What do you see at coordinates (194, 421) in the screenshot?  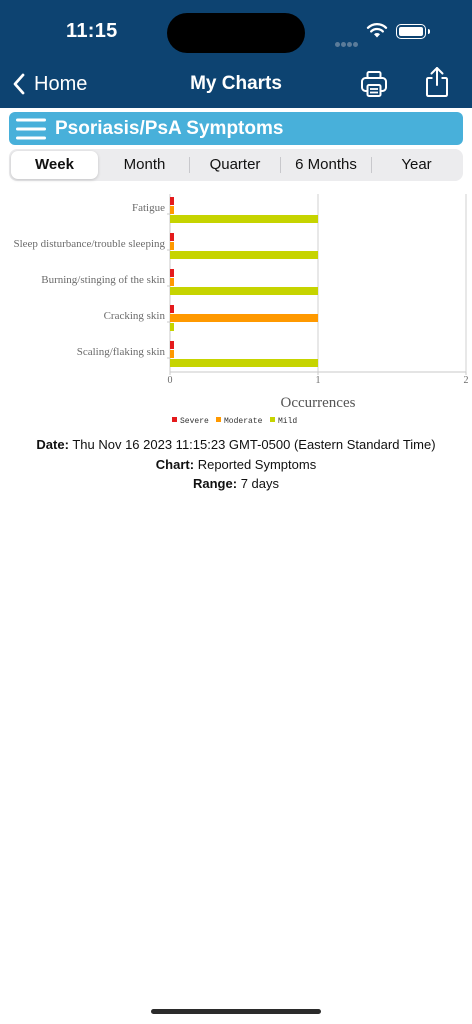 I see `legend-label: Severe` at bounding box center [194, 421].